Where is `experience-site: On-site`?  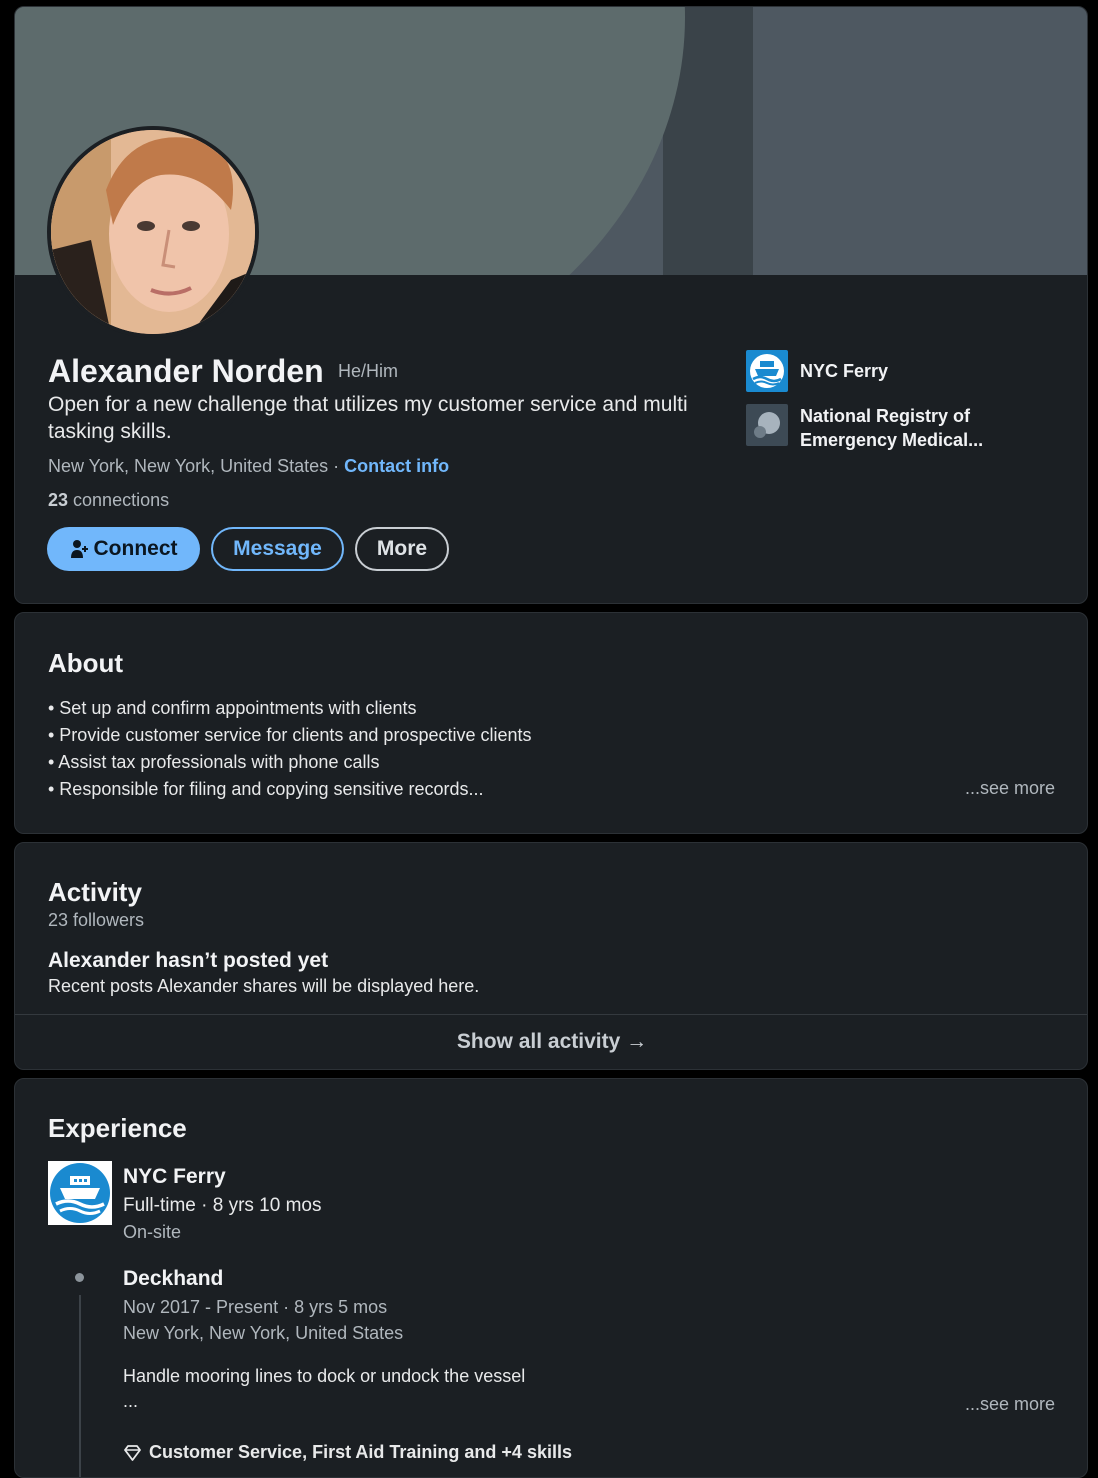 experience-site: On-site is located at coordinates (152, 1232).